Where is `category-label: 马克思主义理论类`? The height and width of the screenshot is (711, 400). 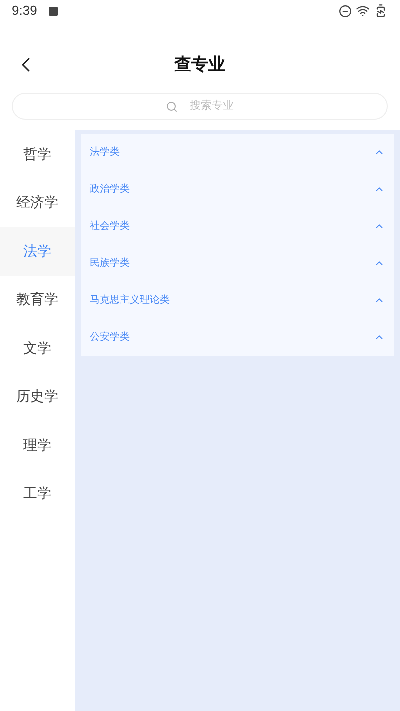 category-label: 马克思主义理论类 is located at coordinates (130, 301).